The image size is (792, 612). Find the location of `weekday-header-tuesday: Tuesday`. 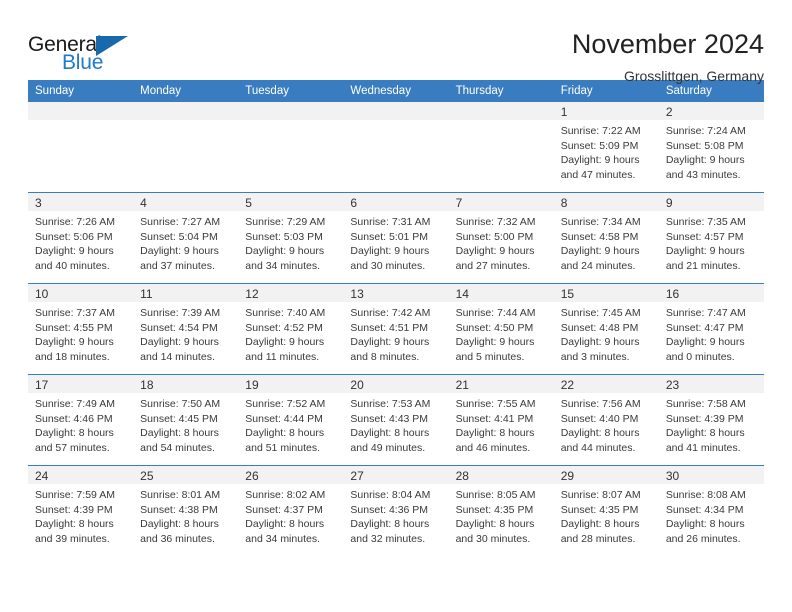

weekday-header-tuesday: Tuesday is located at coordinates (291, 91).